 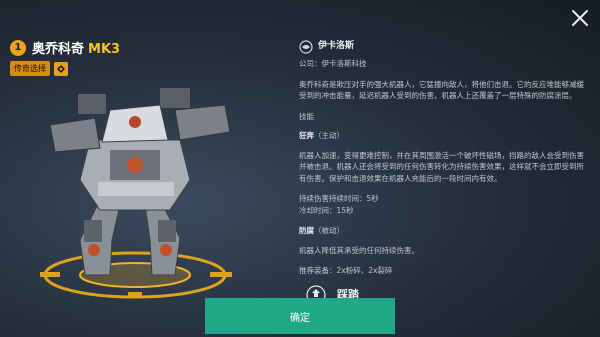 What do you see at coordinates (306, 135) in the screenshot?
I see `ability-1-name: 狂奔` at bounding box center [306, 135].